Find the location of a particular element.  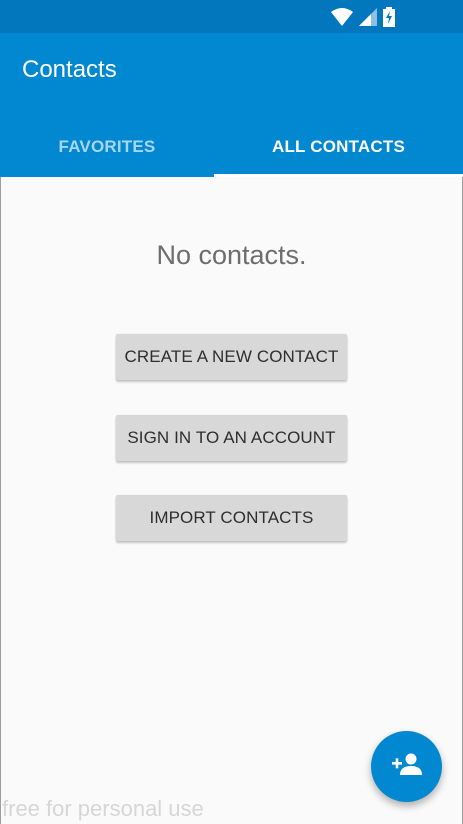

frame-border-left is located at coordinates (0, 500).